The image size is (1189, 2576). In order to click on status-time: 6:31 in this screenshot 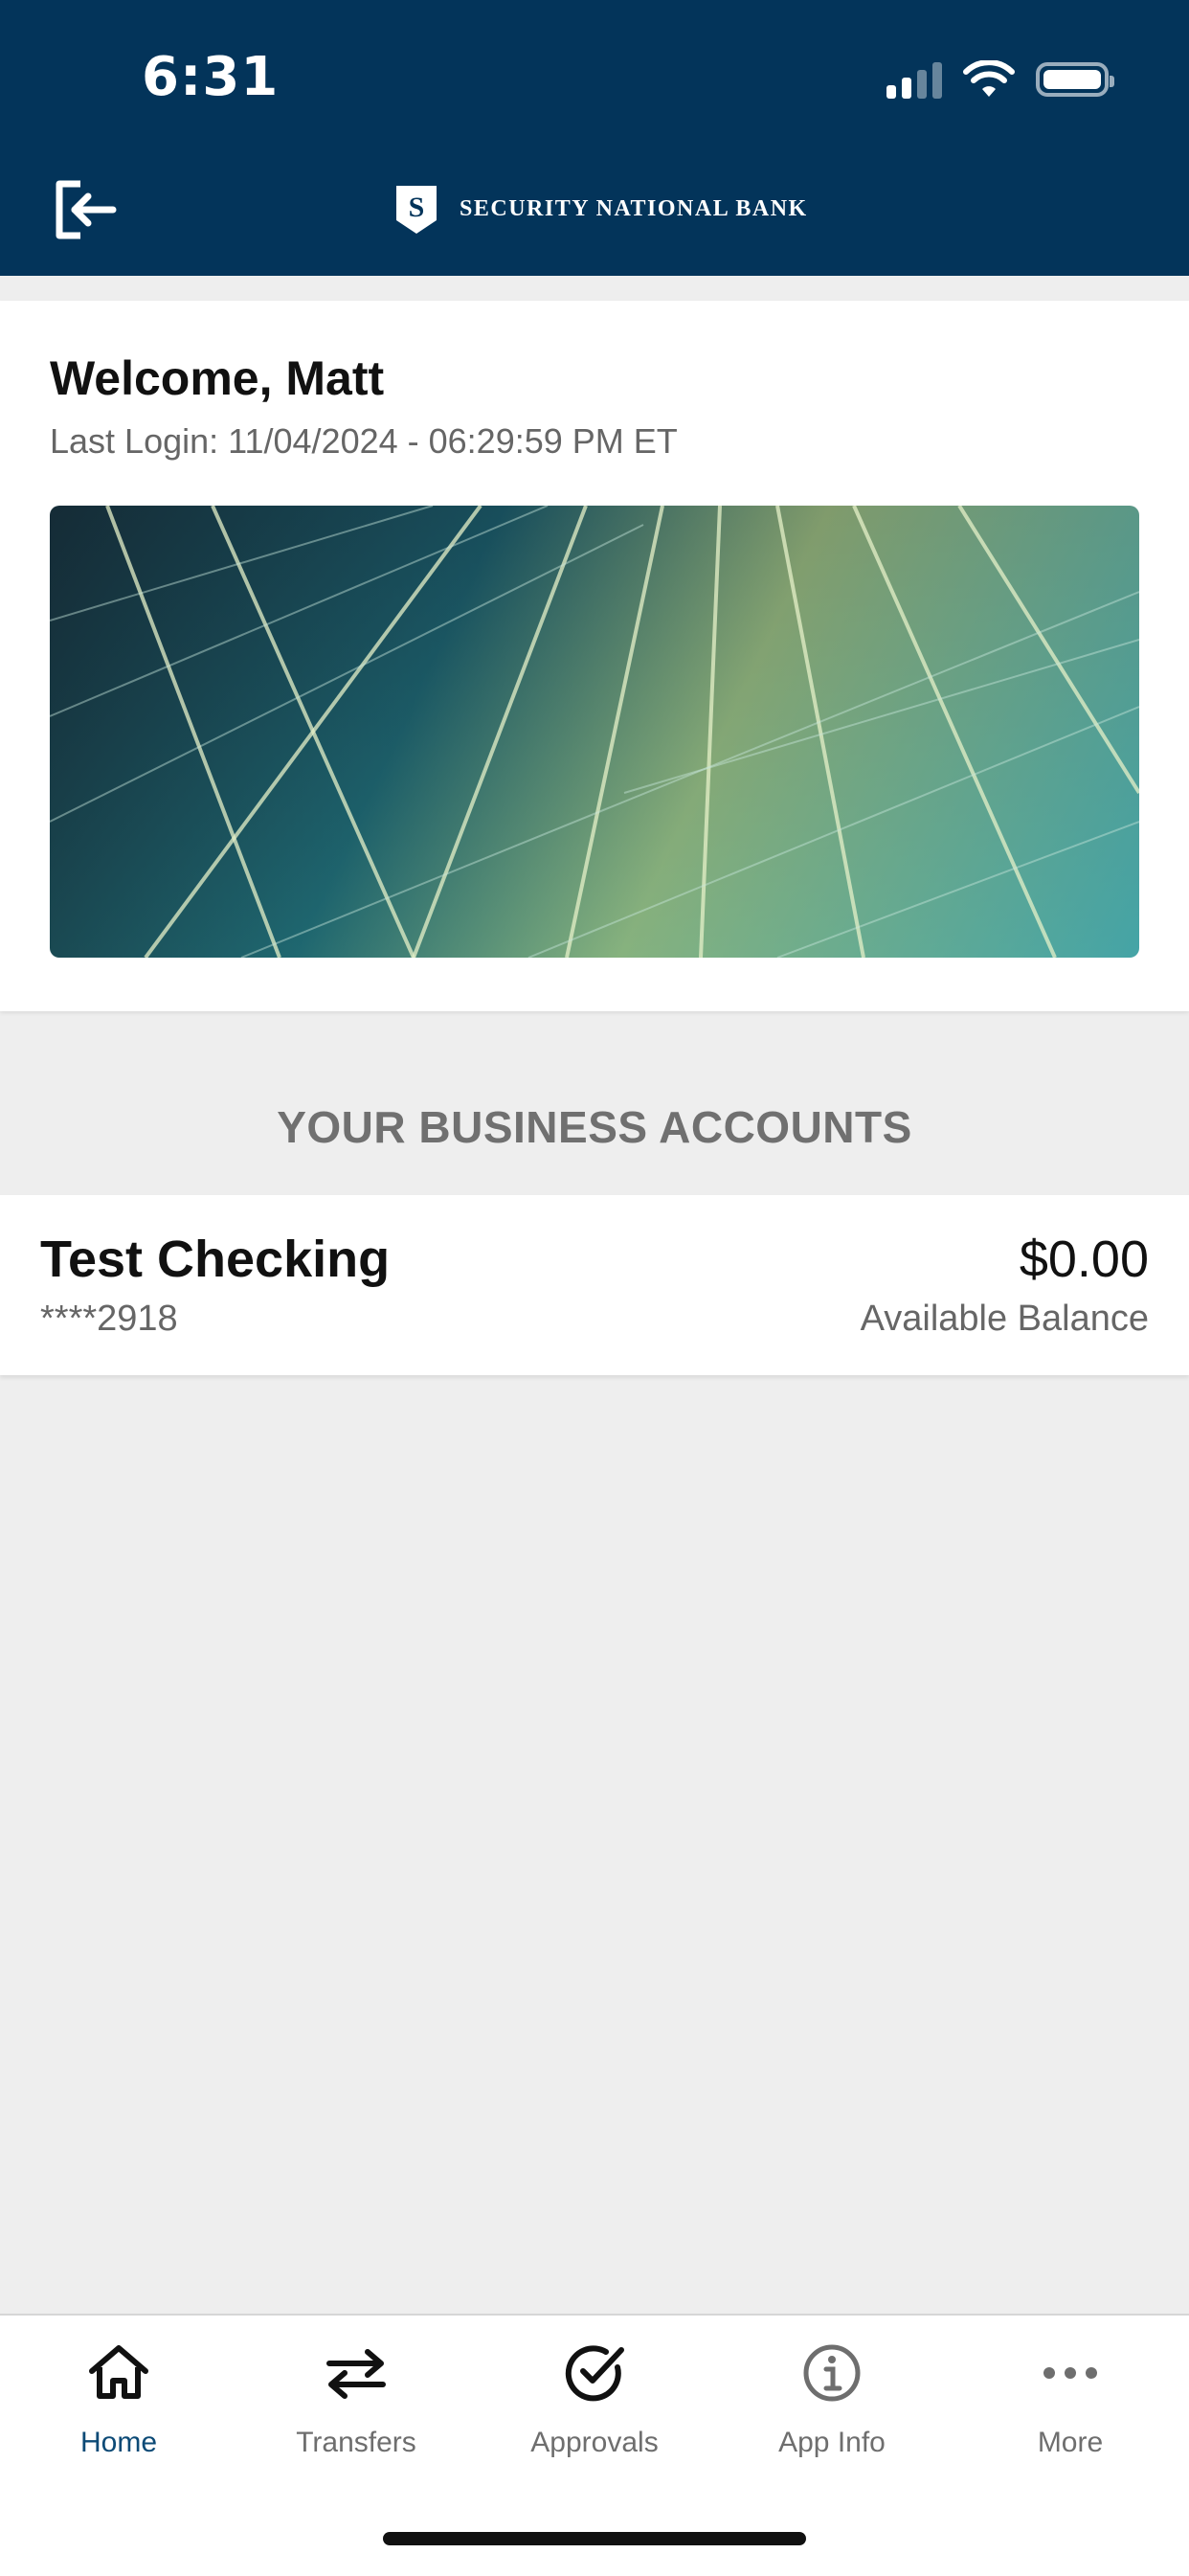, I will do `click(211, 77)`.